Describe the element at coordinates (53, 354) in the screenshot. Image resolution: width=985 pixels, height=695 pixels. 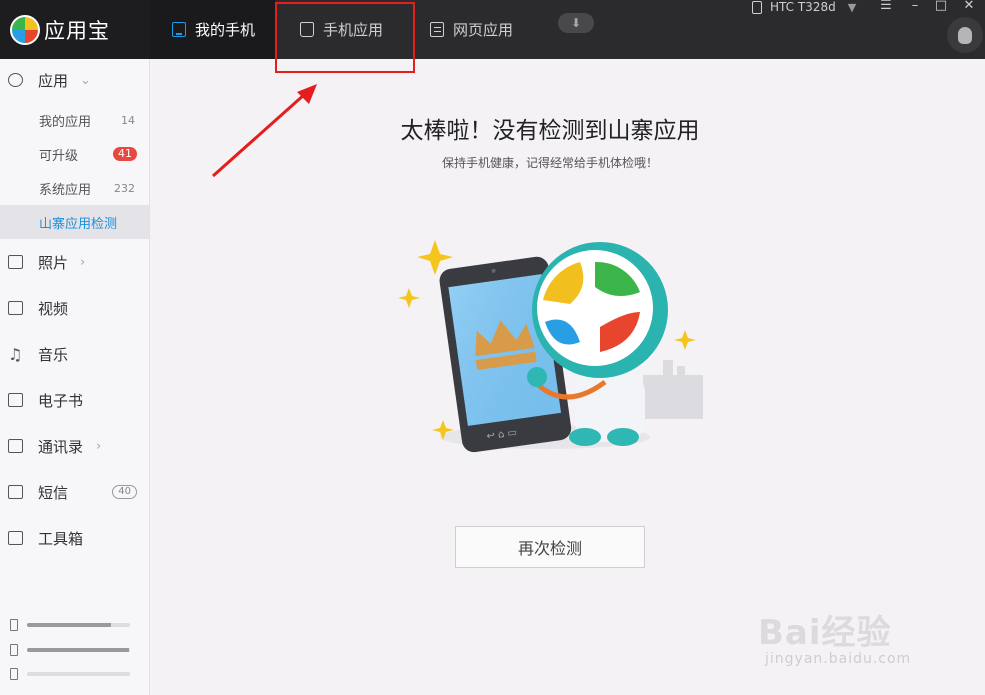
I see `sidebar-item-label: 音乐` at that location.